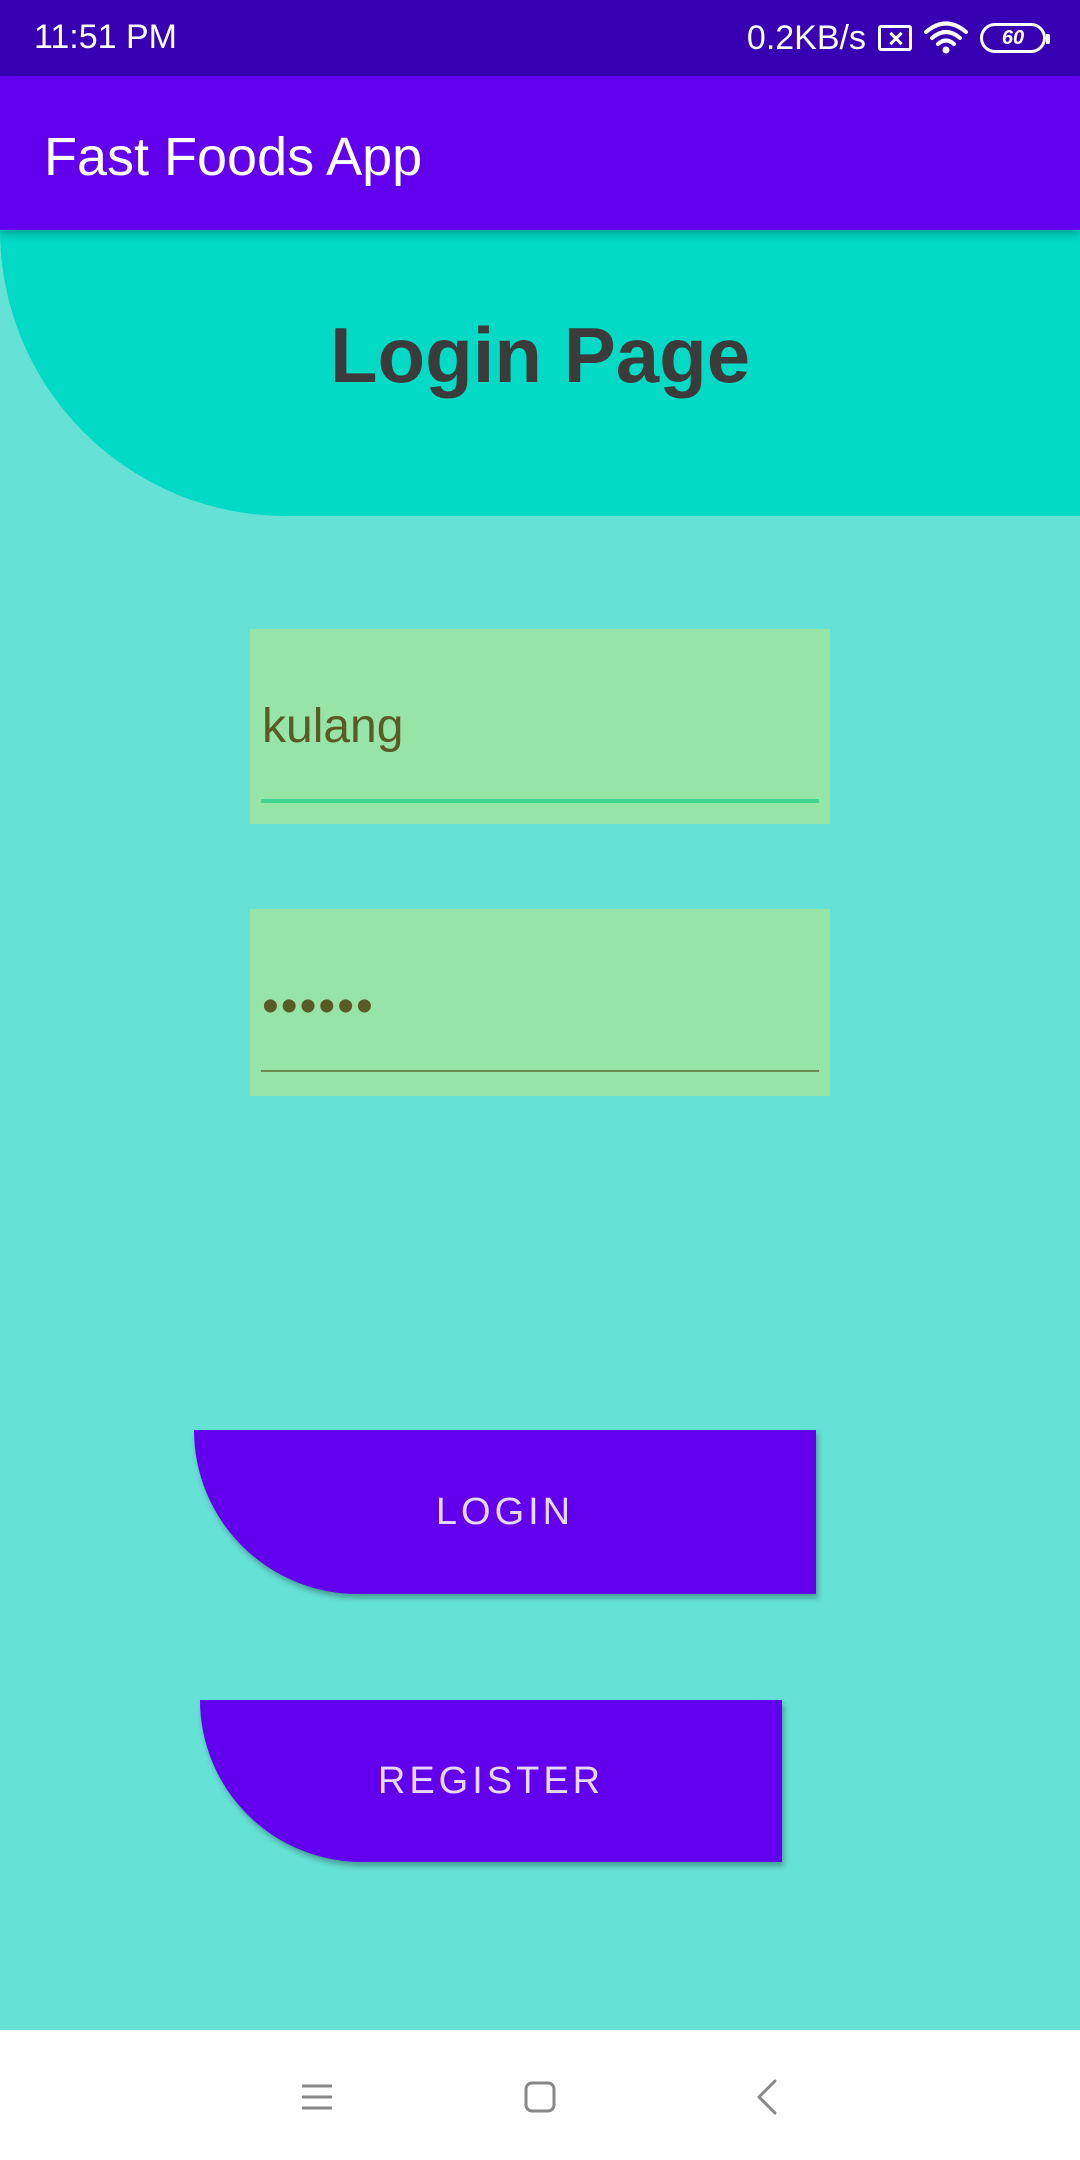 The width and height of the screenshot is (1080, 2160). I want to click on username-underline, so click(540, 801).